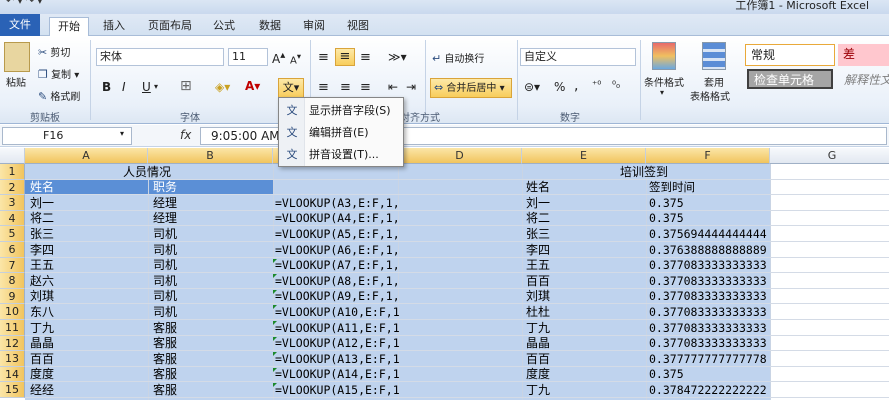  What do you see at coordinates (165, 390) in the screenshot?
I see `cell-b15: 客服` at bounding box center [165, 390].